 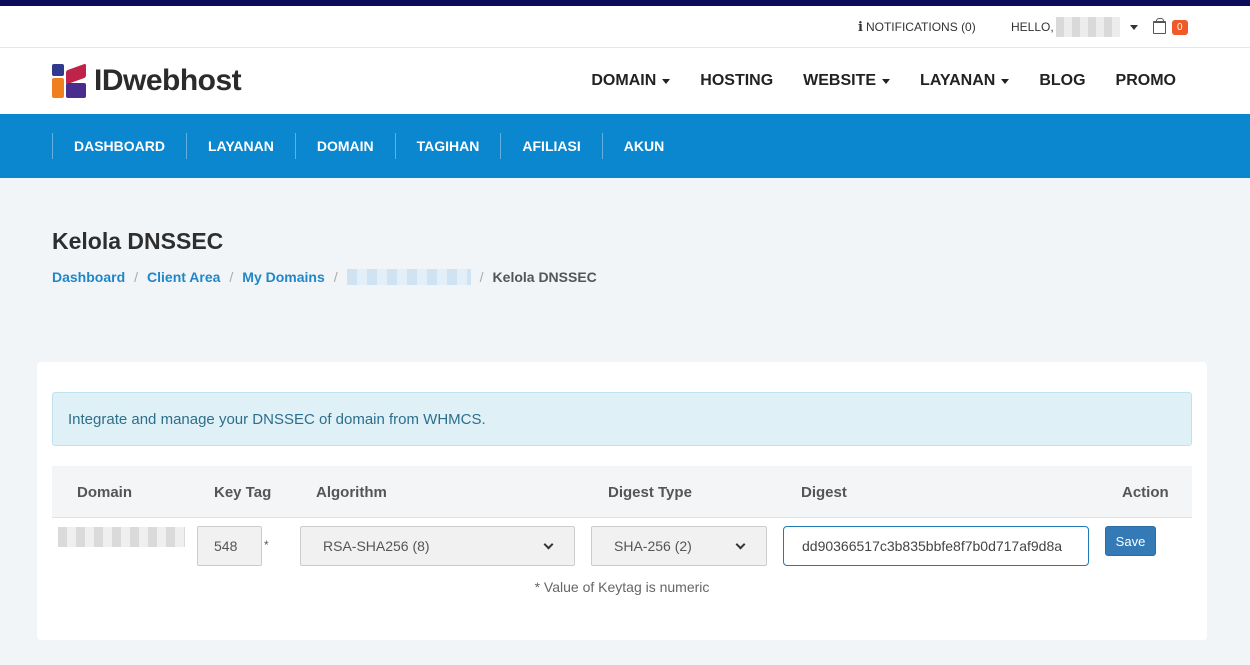 What do you see at coordinates (625, 27) in the screenshot?
I see `utility-bar: i NOTIFICATIONS (0) HELLO, 0` at bounding box center [625, 27].